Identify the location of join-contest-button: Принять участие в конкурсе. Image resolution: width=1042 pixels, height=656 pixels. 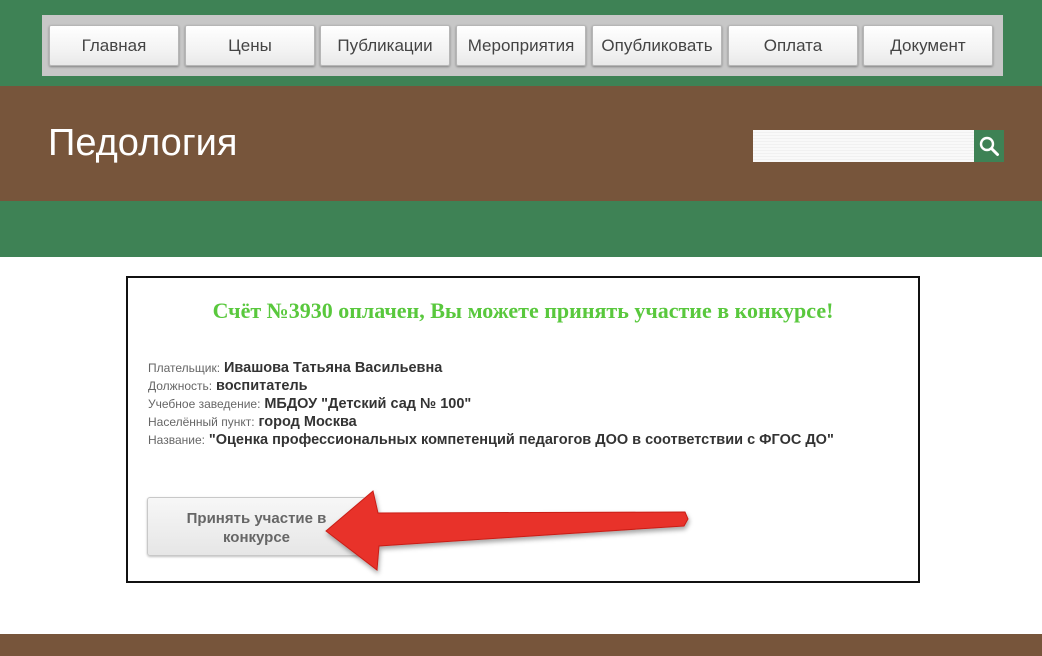
(256, 526).